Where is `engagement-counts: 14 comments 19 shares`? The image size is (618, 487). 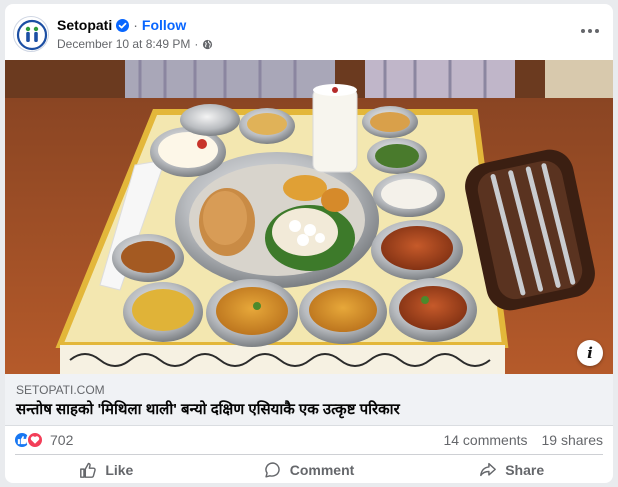
engagement-counts: 14 comments 19 shares is located at coordinates (523, 440).